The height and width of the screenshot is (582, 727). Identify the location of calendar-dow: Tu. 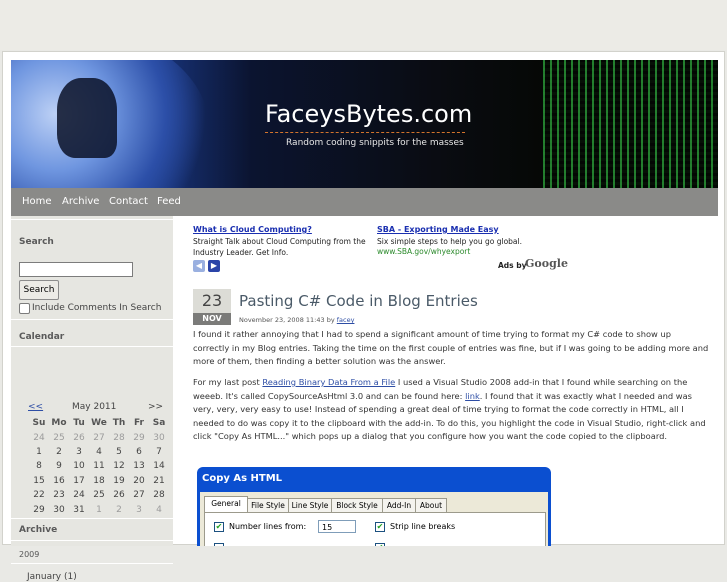
(79, 423).